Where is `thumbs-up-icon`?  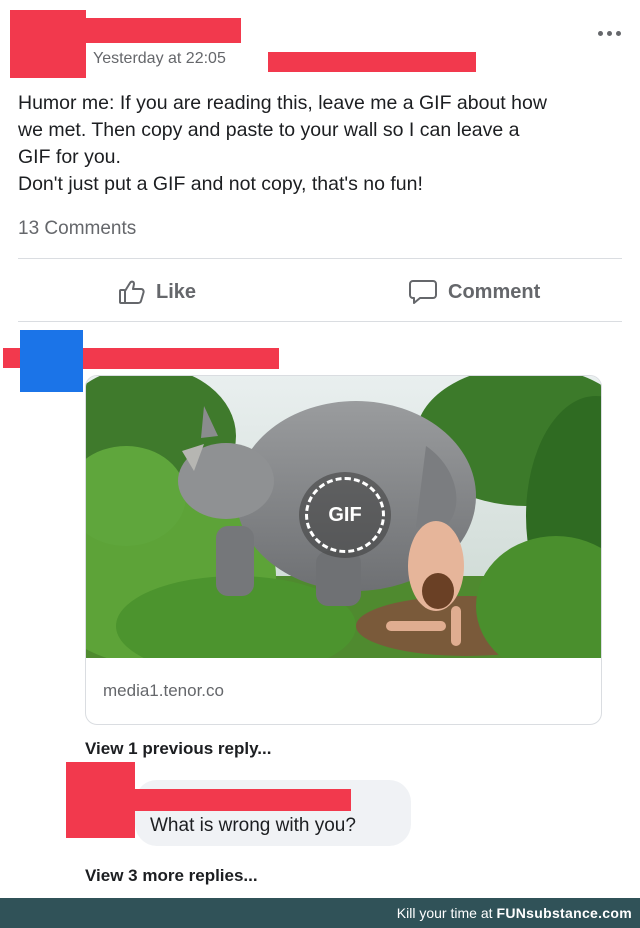 thumbs-up-icon is located at coordinates (132, 292).